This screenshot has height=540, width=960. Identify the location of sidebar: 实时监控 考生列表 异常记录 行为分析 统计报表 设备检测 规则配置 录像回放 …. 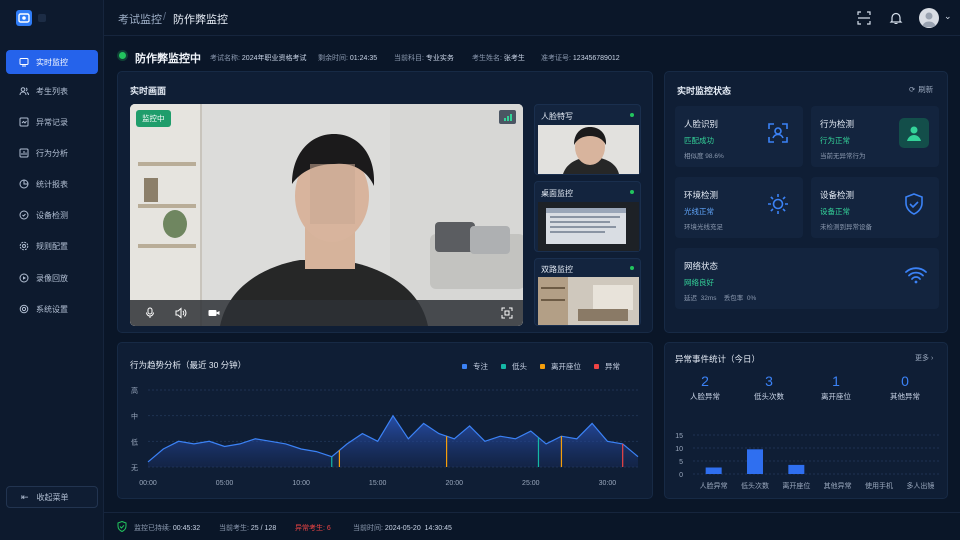
(52, 270).